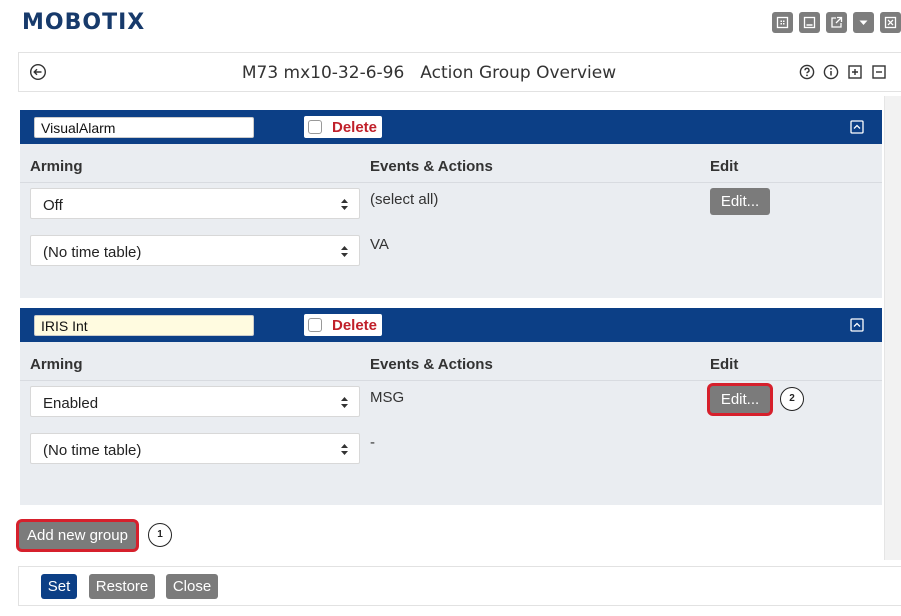  I want to click on popout-icon, so click(836, 22).